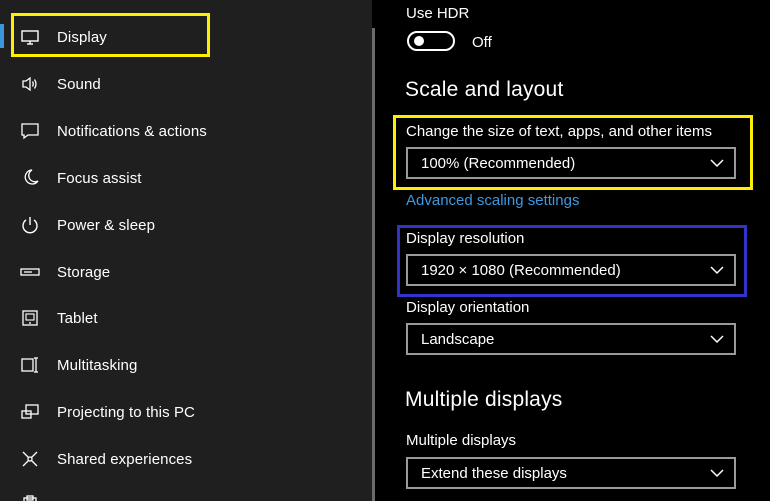 The height and width of the screenshot is (501, 770). Describe the element at coordinates (572, 261) in the screenshot. I see `highlight-resolution-section` at that location.